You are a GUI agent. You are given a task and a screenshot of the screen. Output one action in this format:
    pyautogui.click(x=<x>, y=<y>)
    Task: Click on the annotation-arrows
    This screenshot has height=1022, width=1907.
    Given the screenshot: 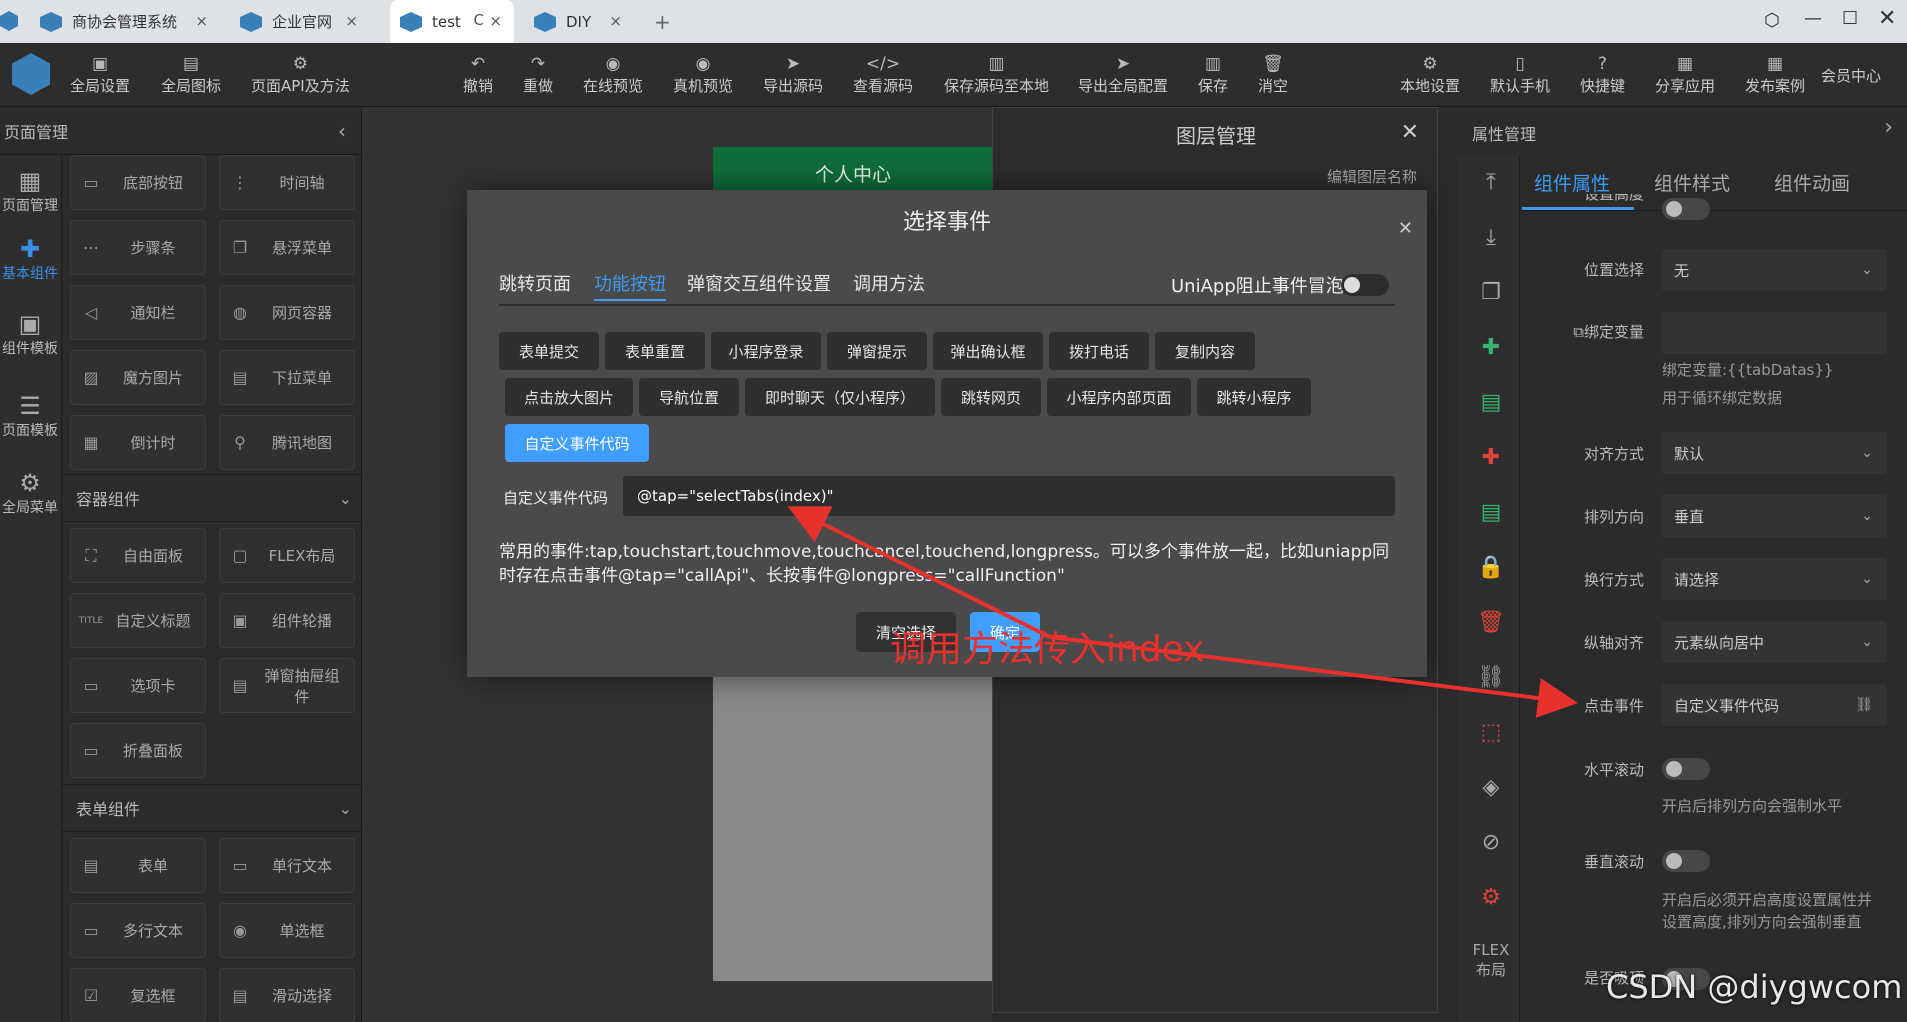 What is the action you would take?
    pyautogui.click(x=1182, y=612)
    